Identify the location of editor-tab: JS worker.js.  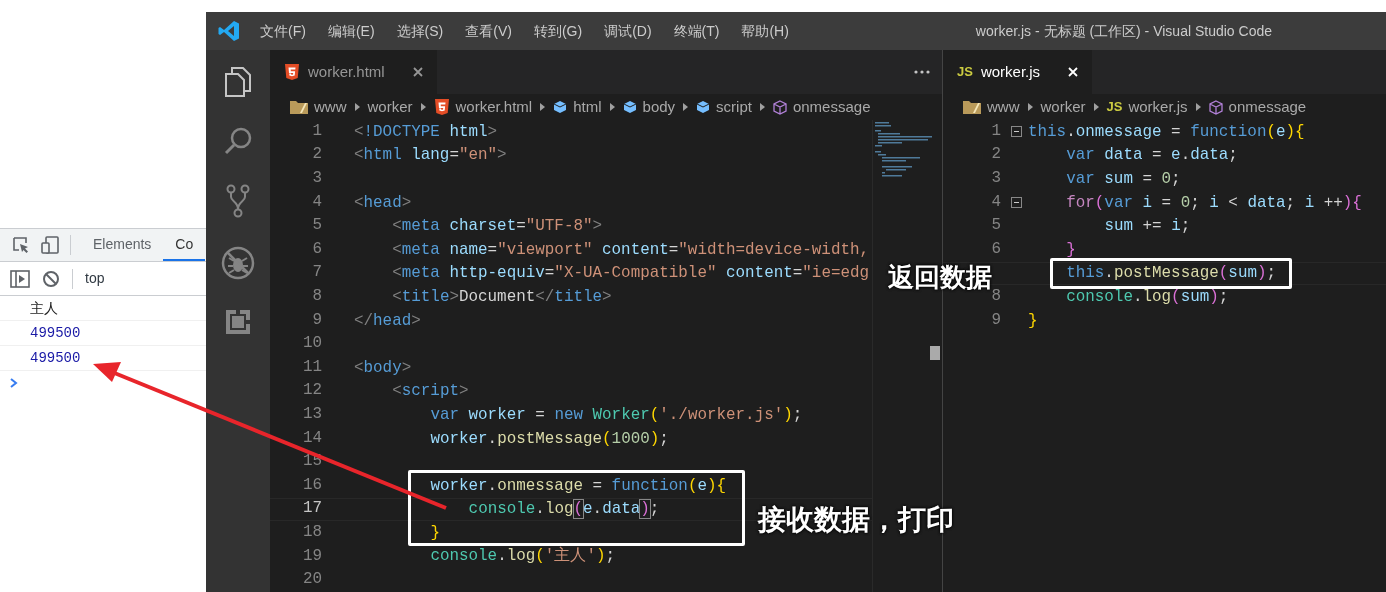
(1018, 72).